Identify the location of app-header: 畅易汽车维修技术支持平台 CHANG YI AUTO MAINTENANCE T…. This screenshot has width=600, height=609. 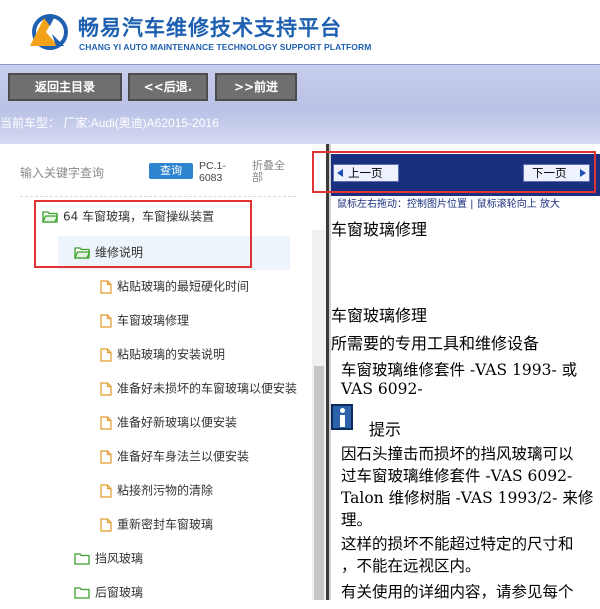
(300, 31).